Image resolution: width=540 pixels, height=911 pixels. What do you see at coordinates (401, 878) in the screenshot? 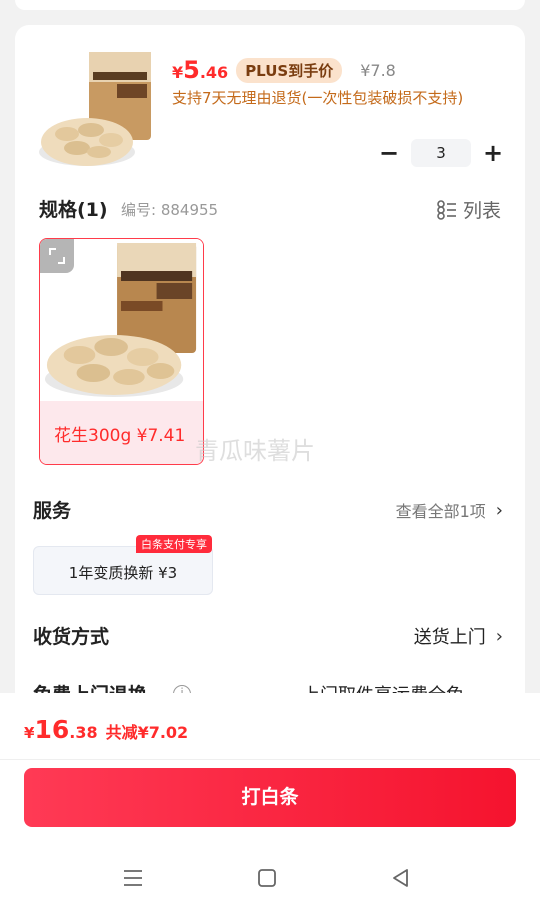
I see `back-triangle-icon` at bounding box center [401, 878].